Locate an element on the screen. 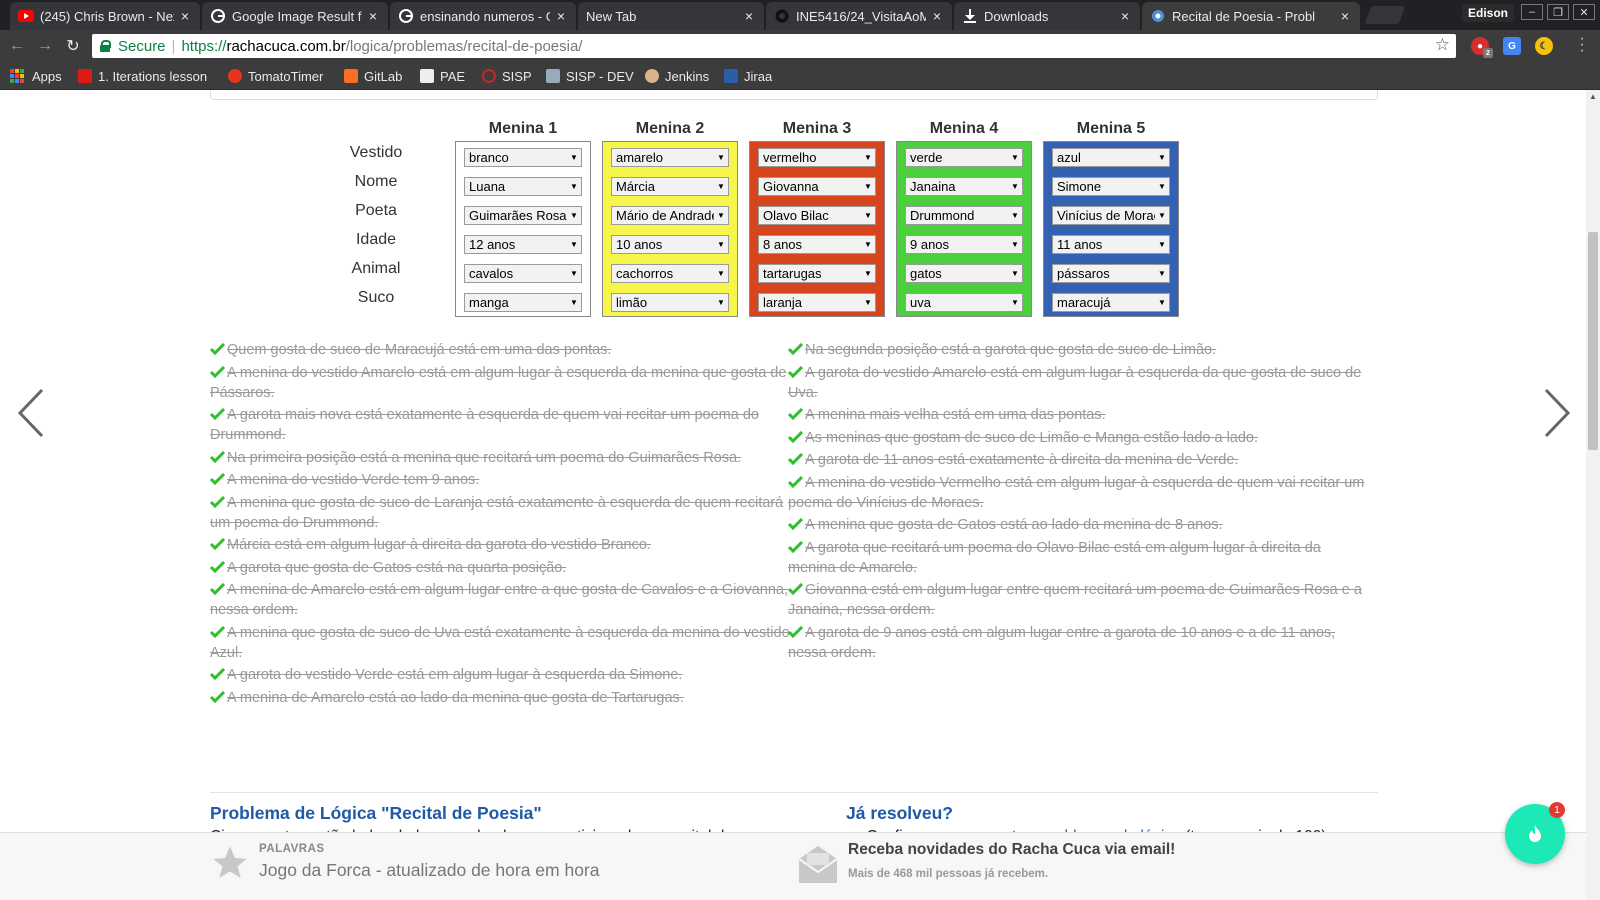  tab-youtube: (245) Chris Brown - Nex × is located at coordinates (105, 16).